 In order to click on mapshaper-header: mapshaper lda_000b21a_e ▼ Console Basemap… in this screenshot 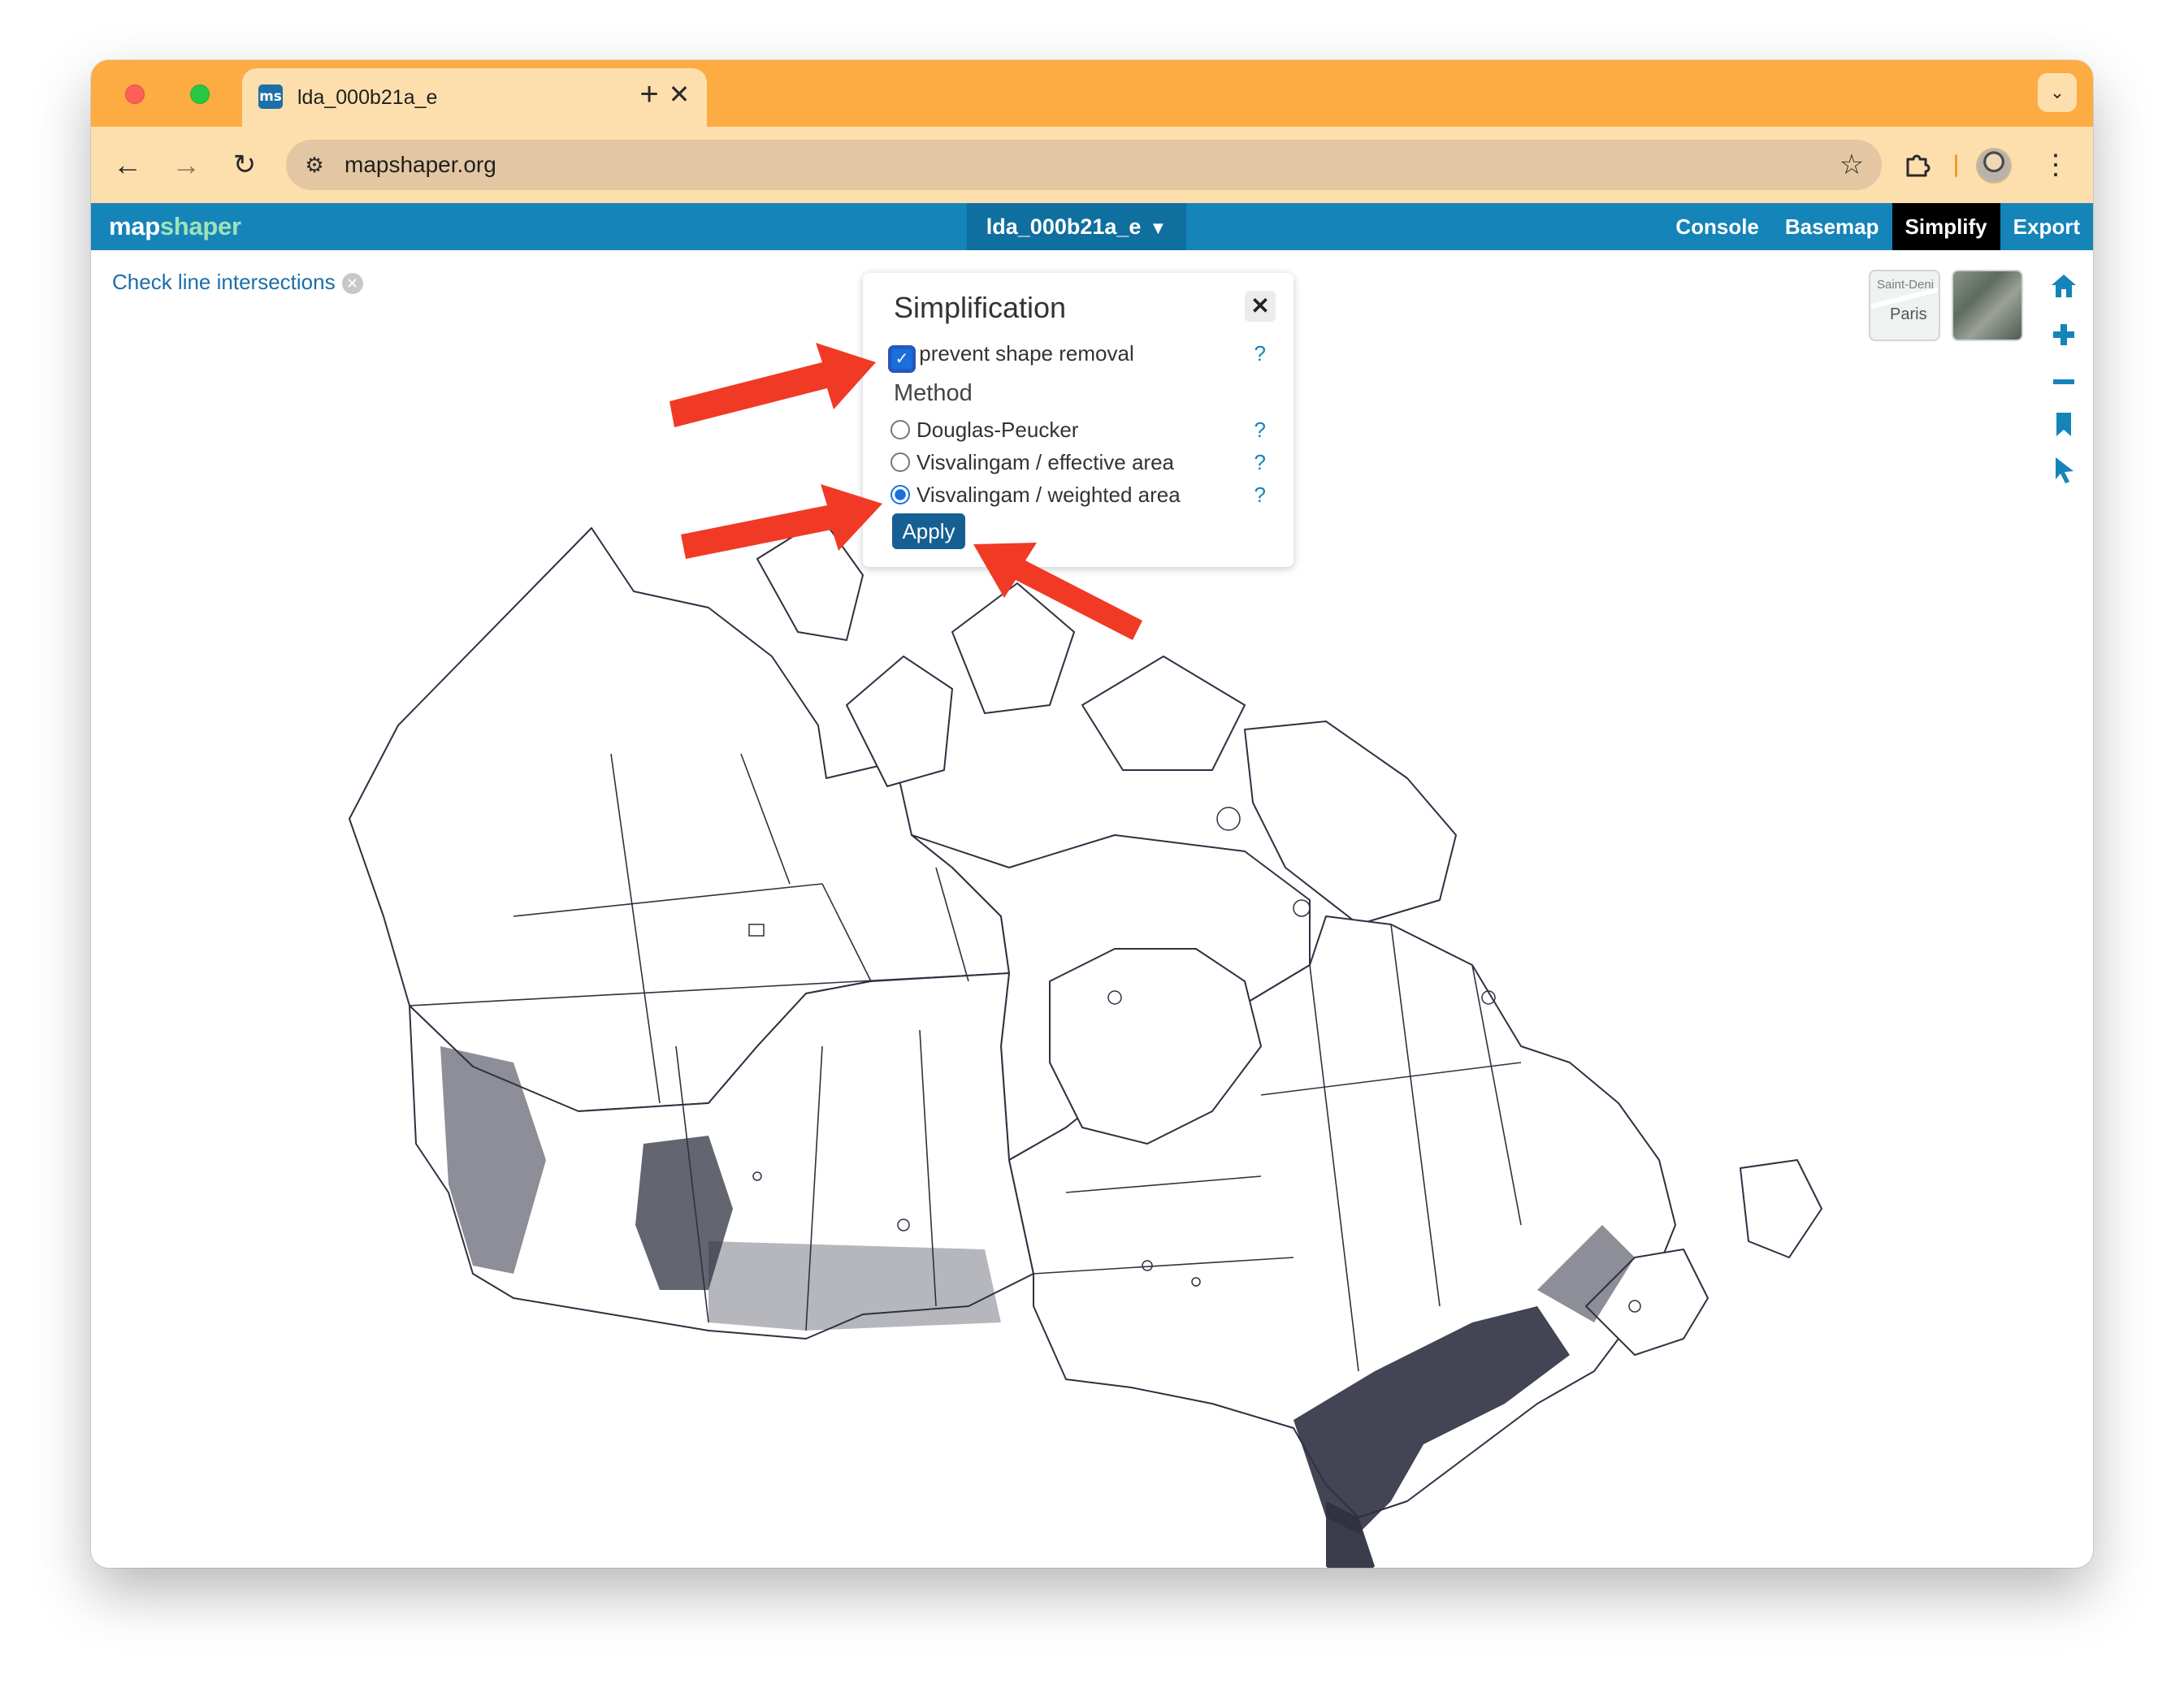, I will do `click(1092, 226)`.